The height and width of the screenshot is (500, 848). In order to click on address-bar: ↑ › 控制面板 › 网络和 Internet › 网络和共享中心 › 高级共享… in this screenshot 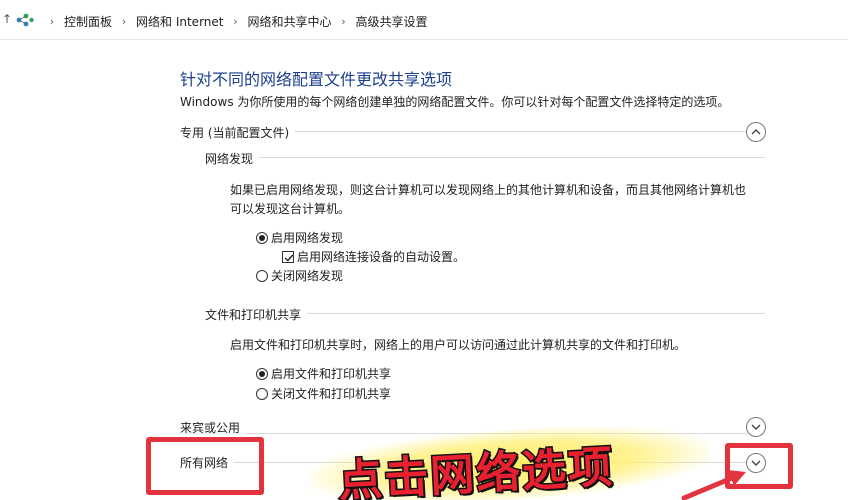, I will do `click(424, 20)`.